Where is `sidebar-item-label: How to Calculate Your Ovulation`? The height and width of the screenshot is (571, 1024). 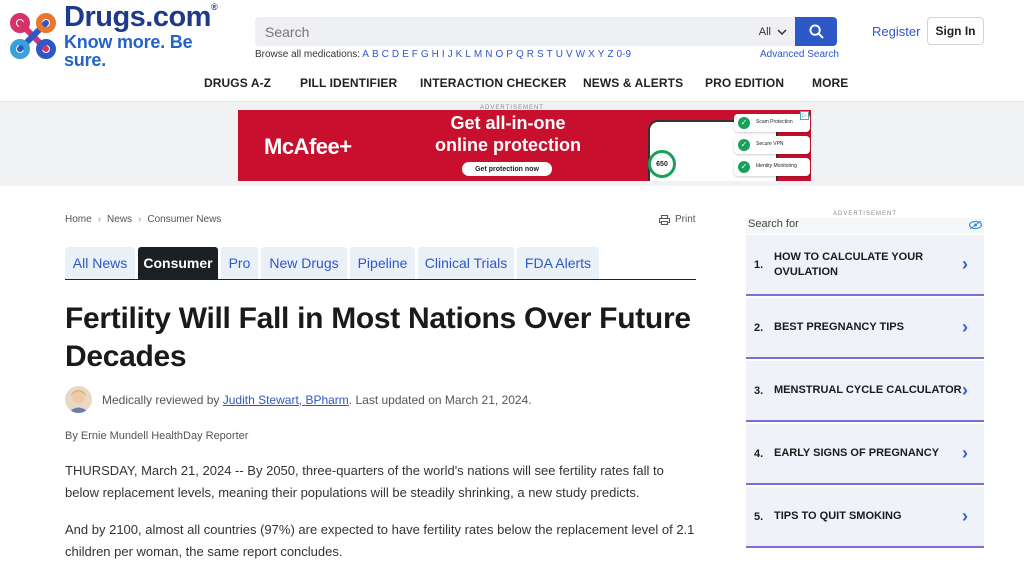 sidebar-item-label: How to Calculate Your Ovulation is located at coordinates (849, 264).